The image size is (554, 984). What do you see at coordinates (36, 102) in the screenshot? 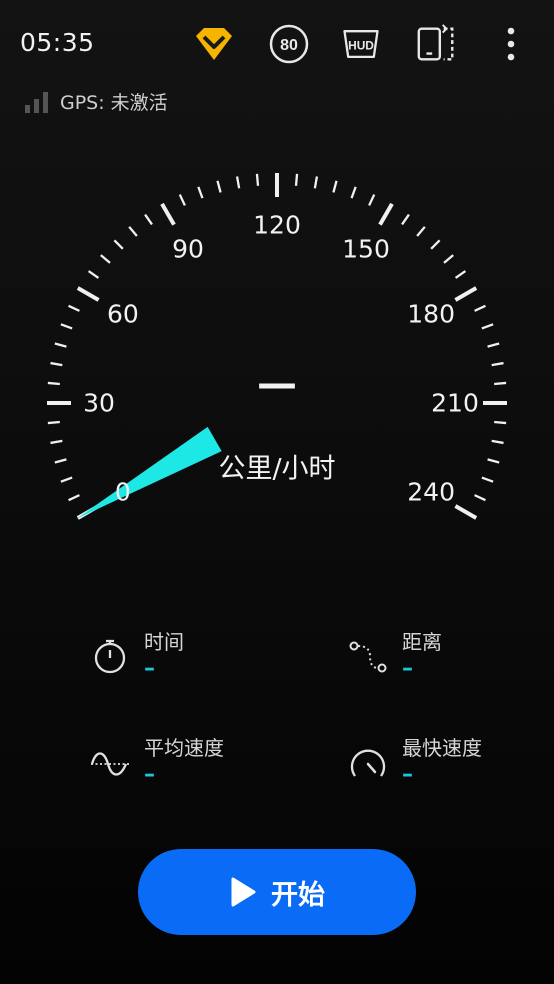
I see `signal-bars-icon` at bounding box center [36, 102].